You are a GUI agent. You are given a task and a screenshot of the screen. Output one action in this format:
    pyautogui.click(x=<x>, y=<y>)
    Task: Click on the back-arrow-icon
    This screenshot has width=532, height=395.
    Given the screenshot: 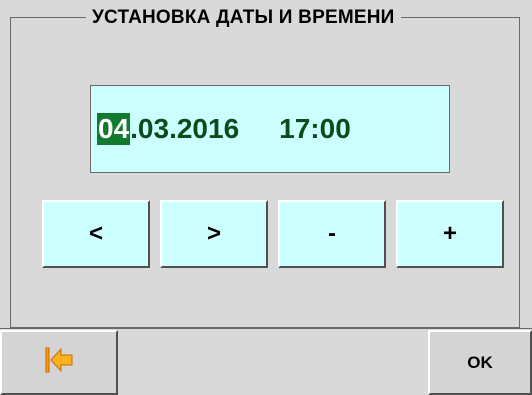 What is the action you would take?
    pyautogui.click(x=59, y=362)
    